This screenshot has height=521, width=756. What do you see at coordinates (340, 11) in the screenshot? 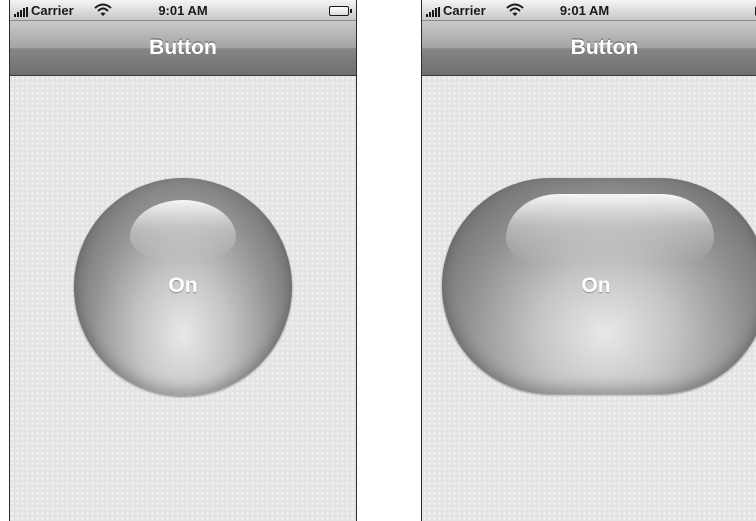
I see `battery-icon` at bounding box center [340, 11].